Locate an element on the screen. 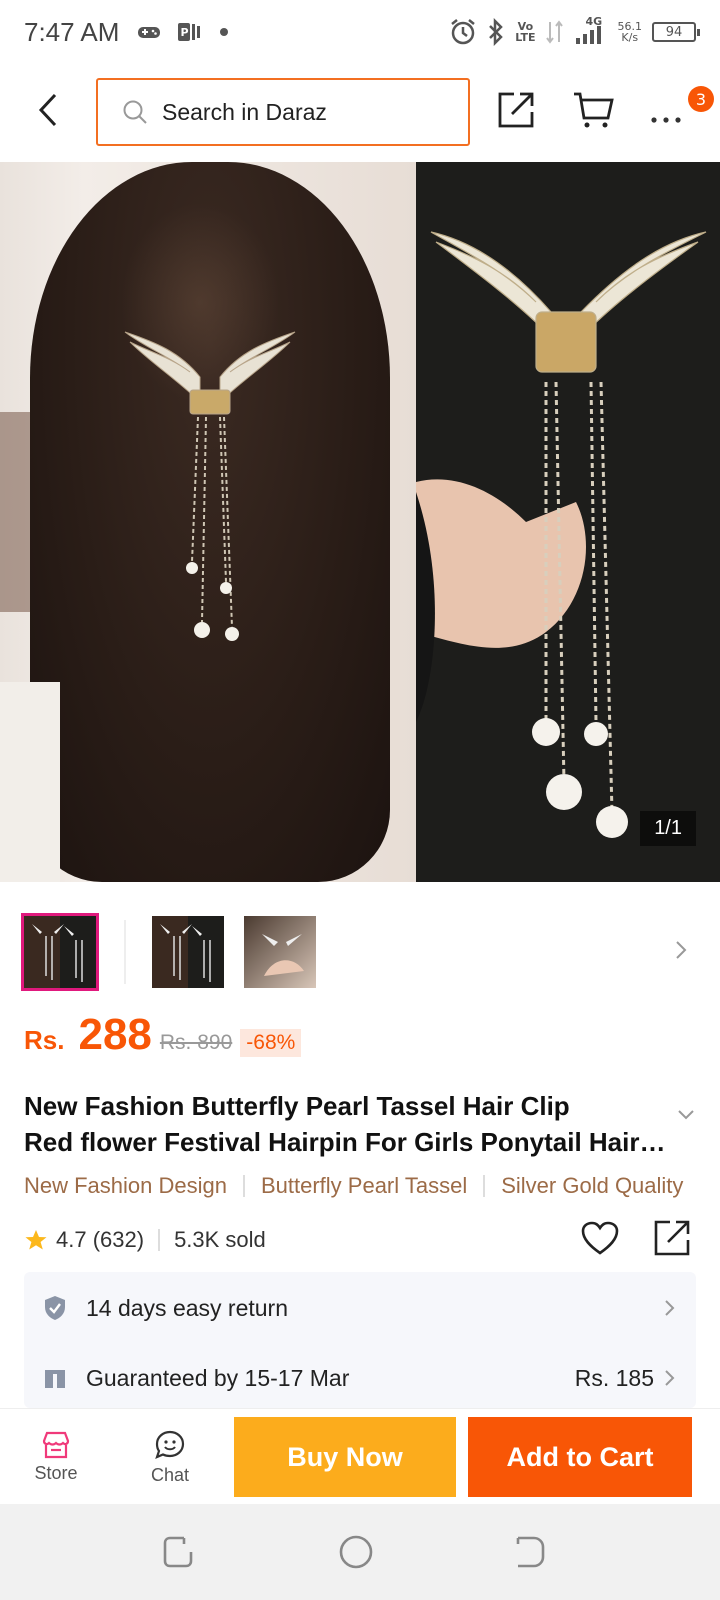 The width and height of the screenshot is (720, 1600). notification-badge: 3 is located at coordinates (701, 99).